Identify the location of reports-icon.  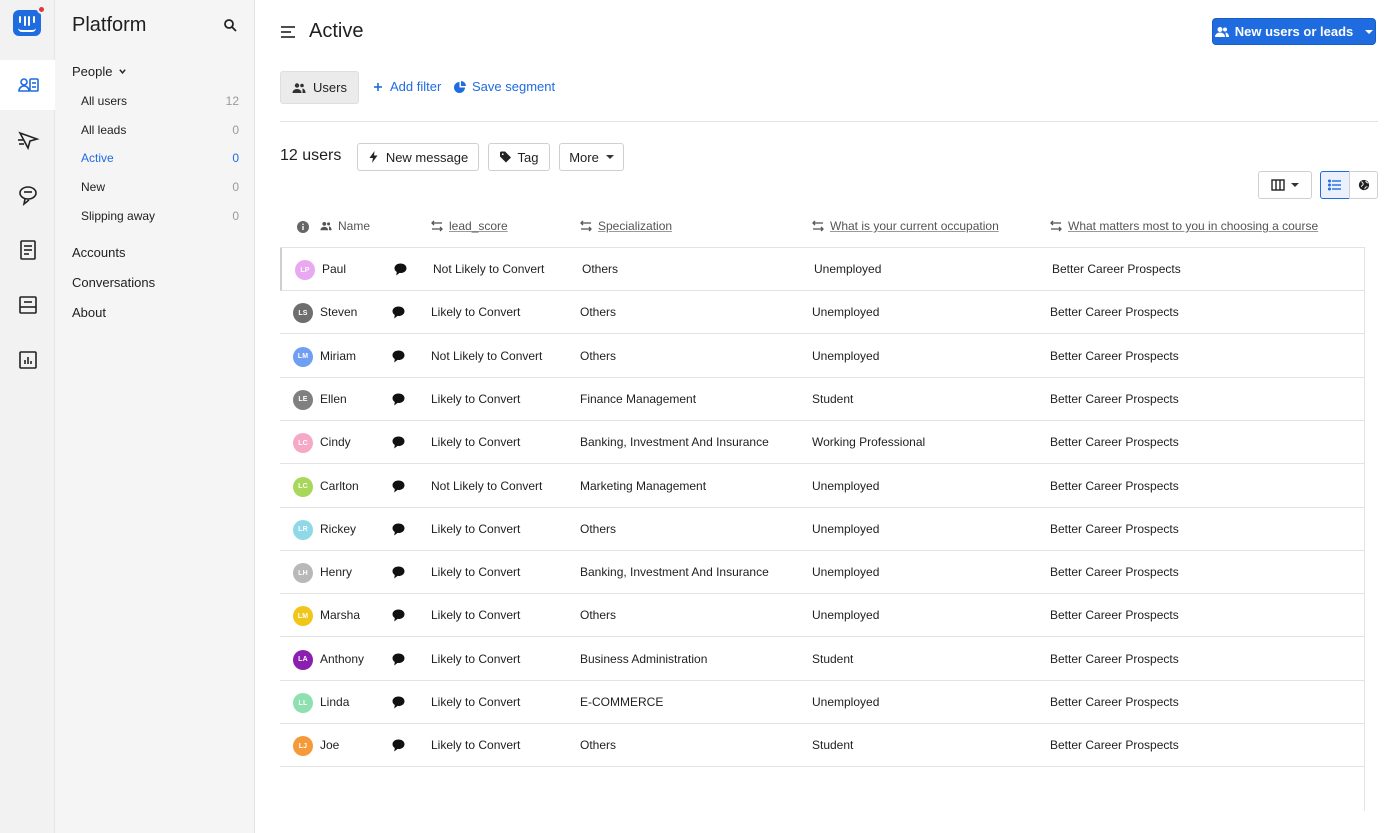
(28, 360).